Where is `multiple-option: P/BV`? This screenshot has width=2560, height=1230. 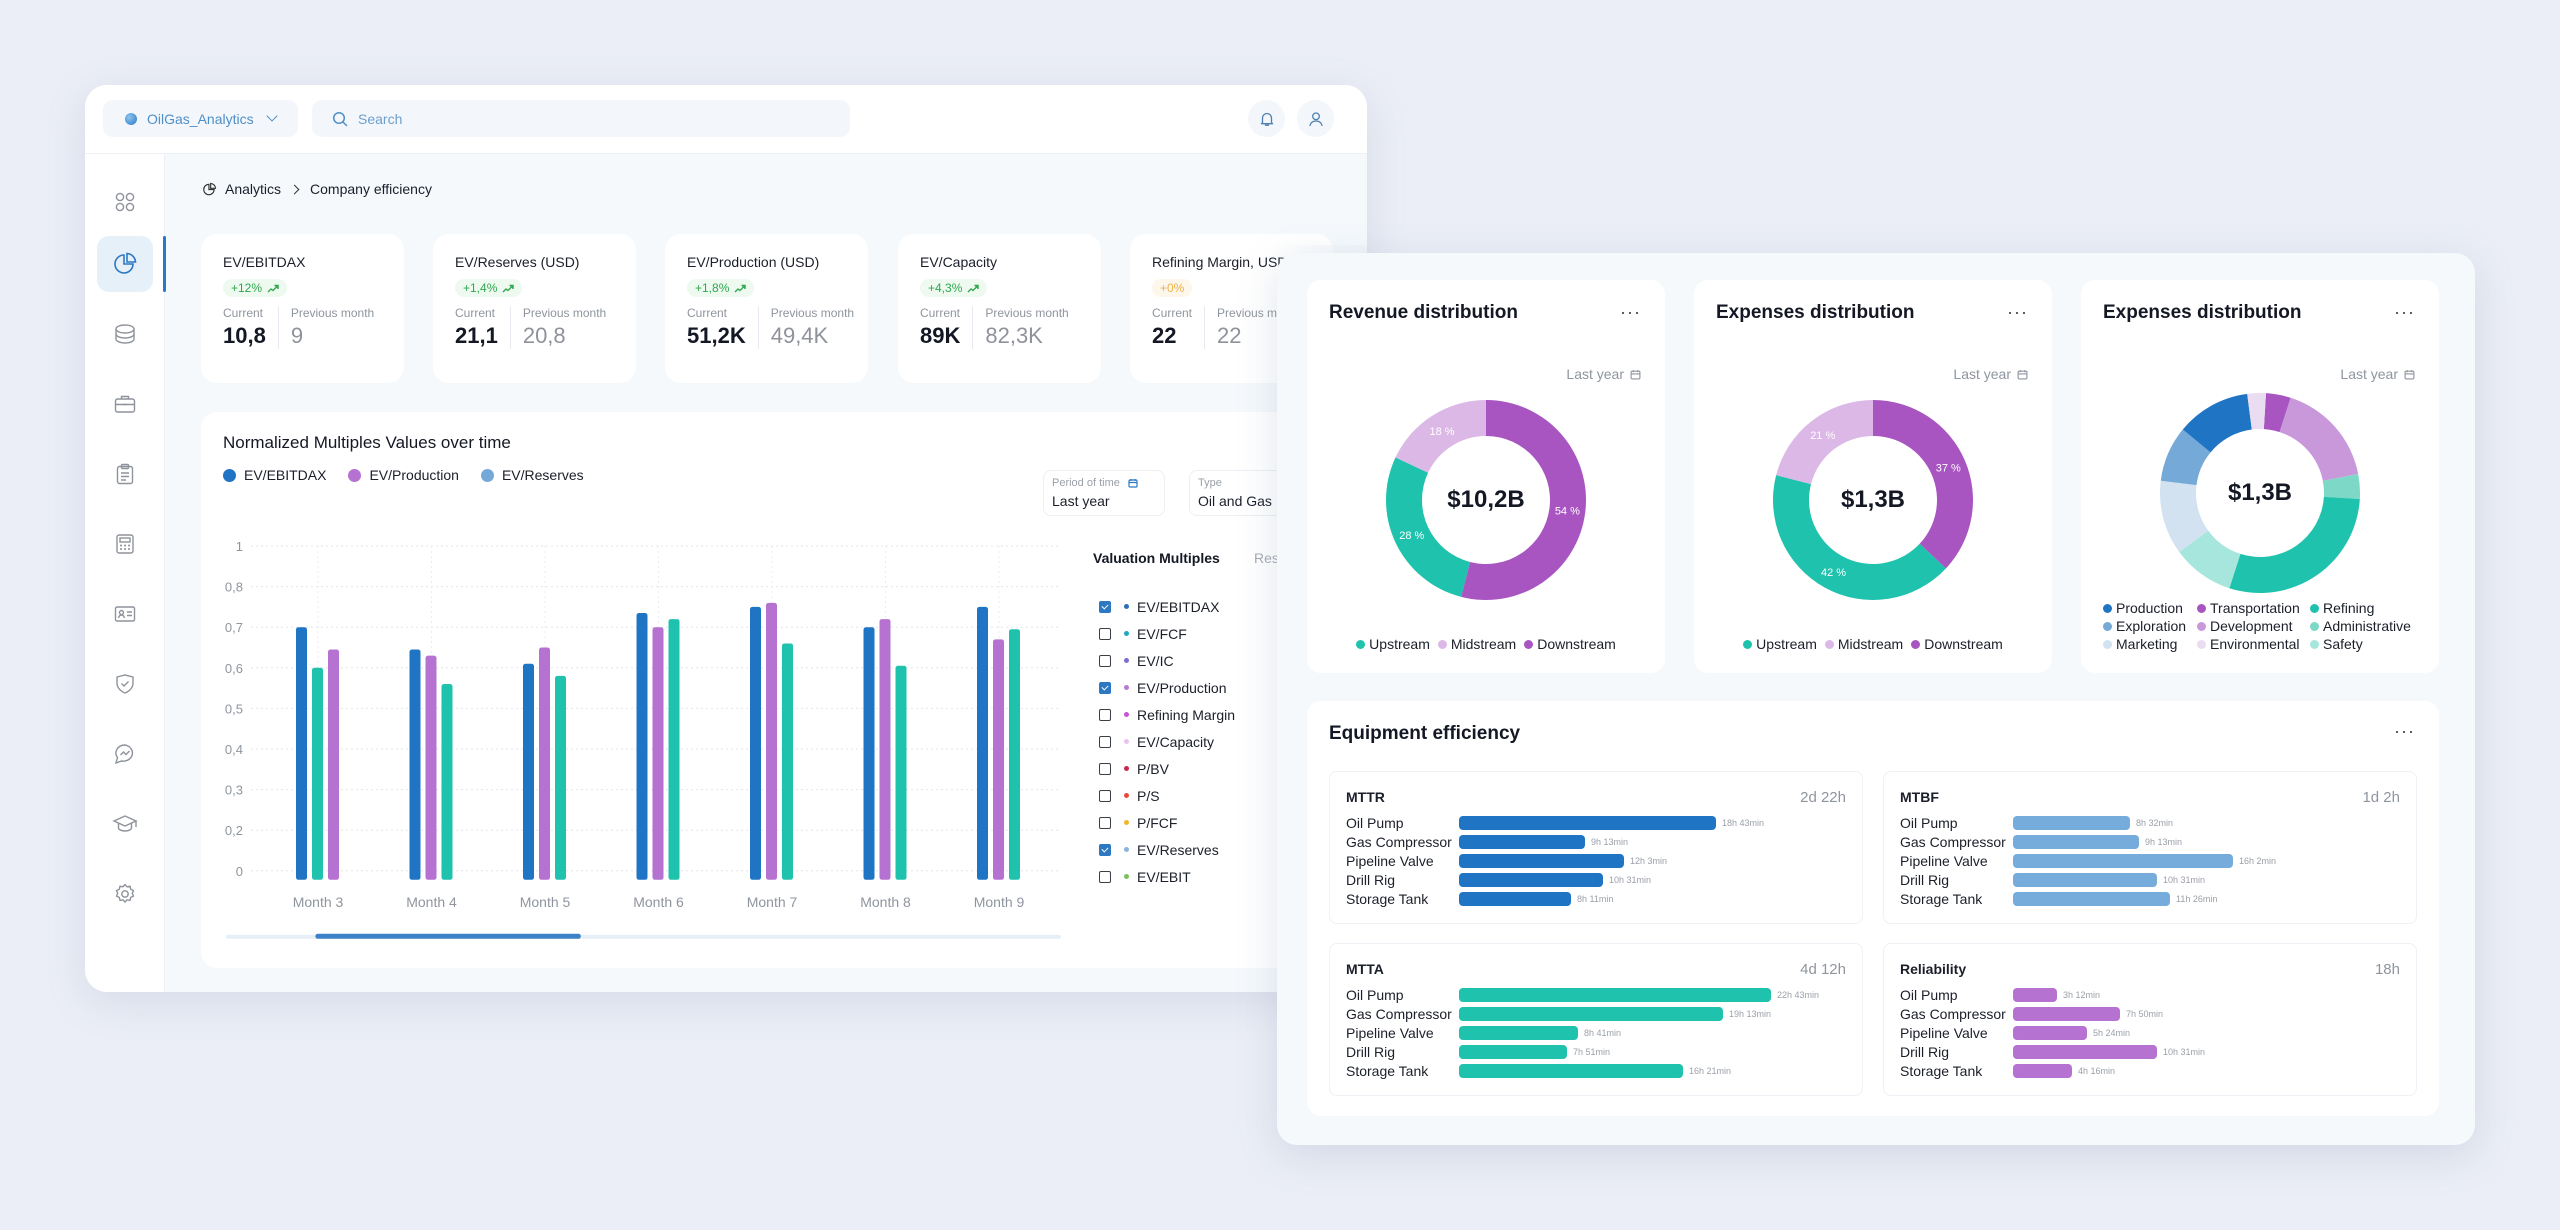
multiple-option: P/BV is located at coordinates (1167, 768).